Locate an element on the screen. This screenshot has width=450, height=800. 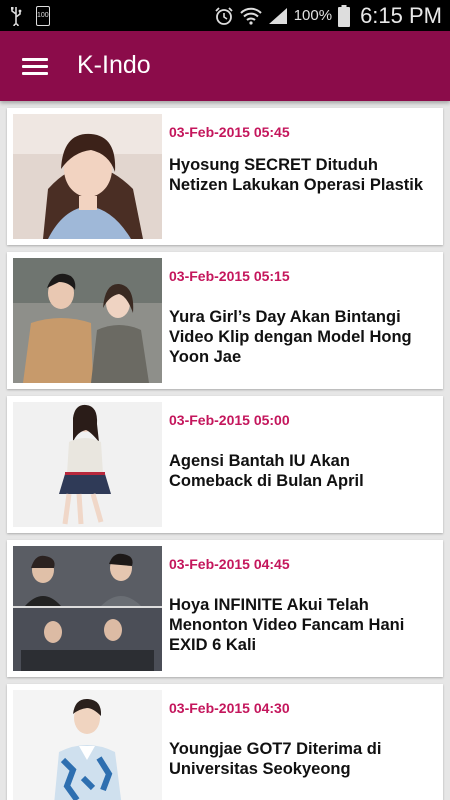
status-bar: 100 100% 6:15 PM is located at coordinates (225, 15).